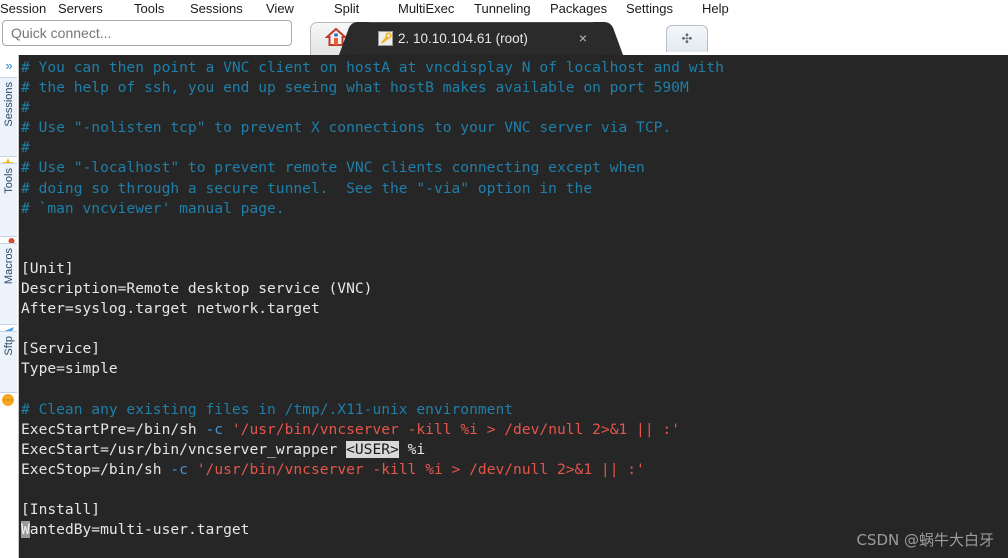  Describe the element at coordinates (47, 268) in the screenshot. I see `terminal-span: [Unit]` at that location.